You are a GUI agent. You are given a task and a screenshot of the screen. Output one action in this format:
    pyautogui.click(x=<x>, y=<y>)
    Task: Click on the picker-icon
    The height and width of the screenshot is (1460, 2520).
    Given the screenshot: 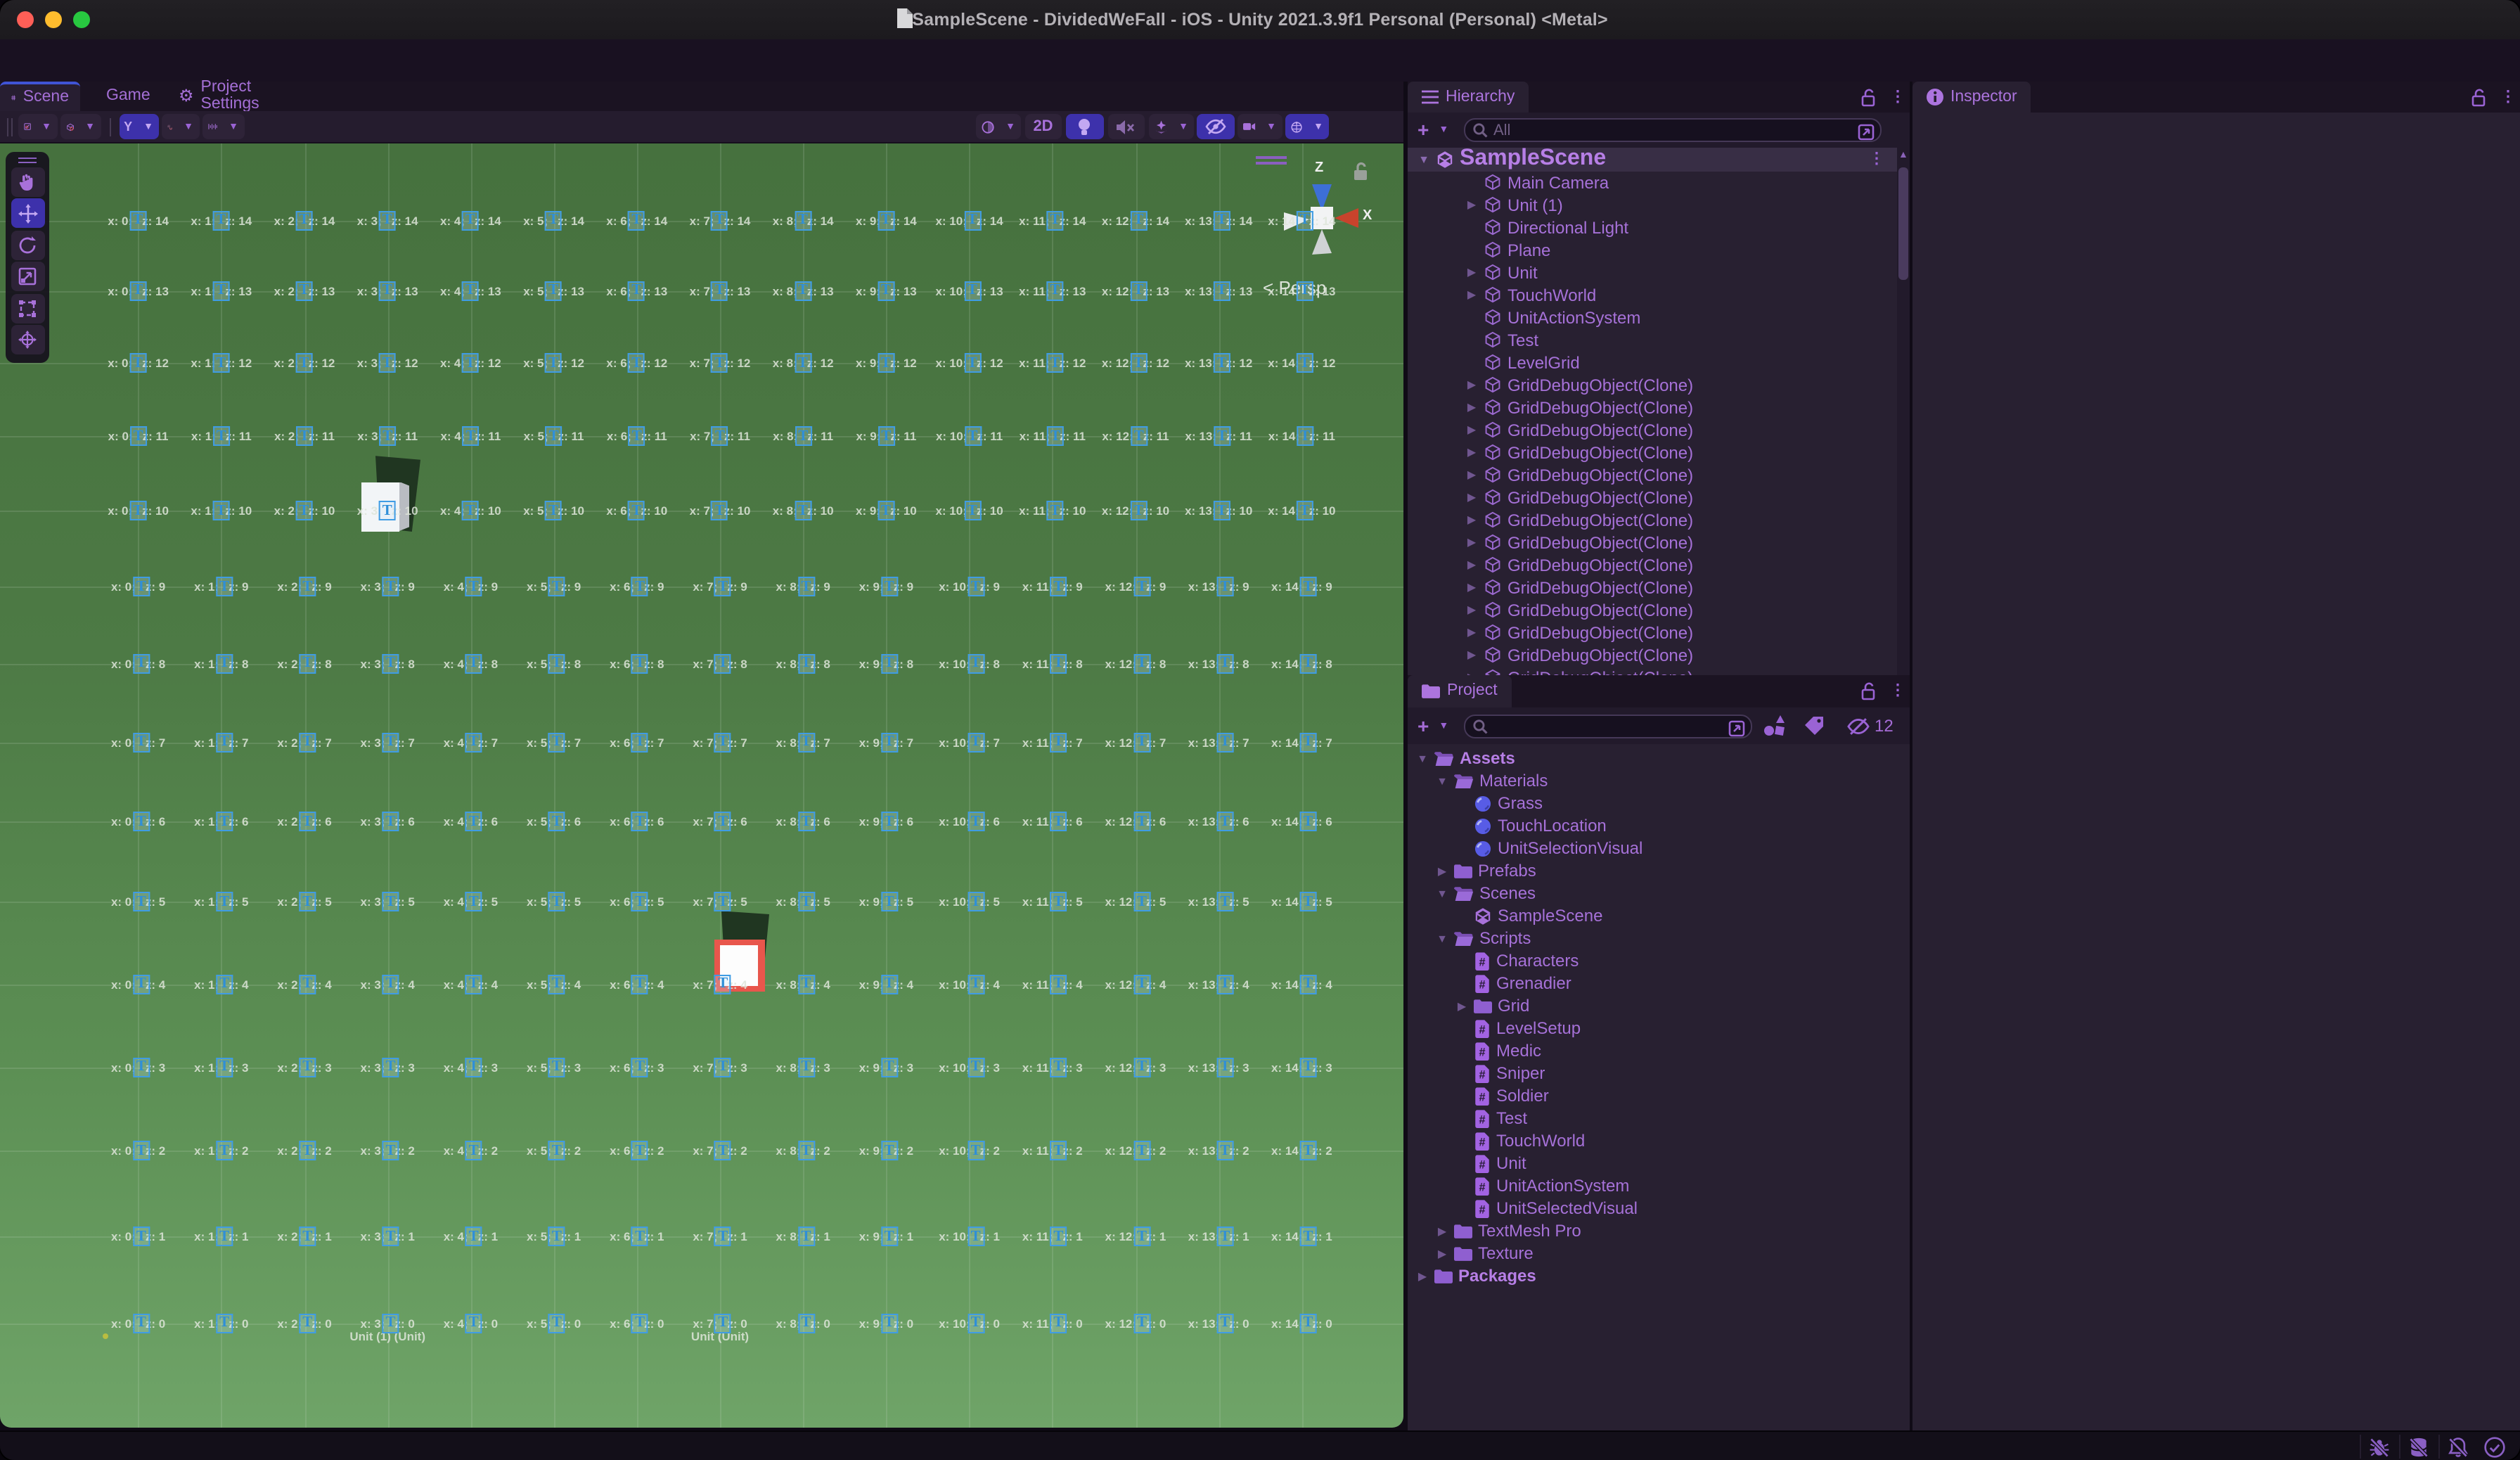 What is the action you would take?
    pyautogui.click(x=1867, y=131)
    